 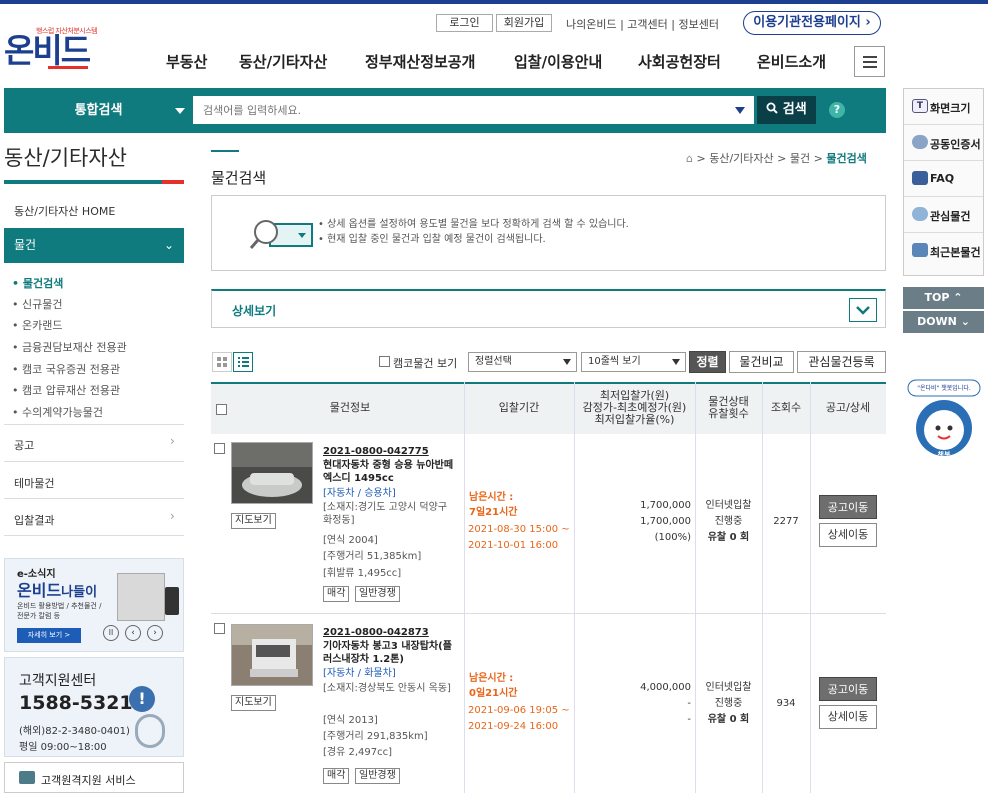 What do you see at coordinates (807, 22) in the screenshot?
I see `partner-page-label: 이용기관전용페이지` at bounding box center [807, 22].